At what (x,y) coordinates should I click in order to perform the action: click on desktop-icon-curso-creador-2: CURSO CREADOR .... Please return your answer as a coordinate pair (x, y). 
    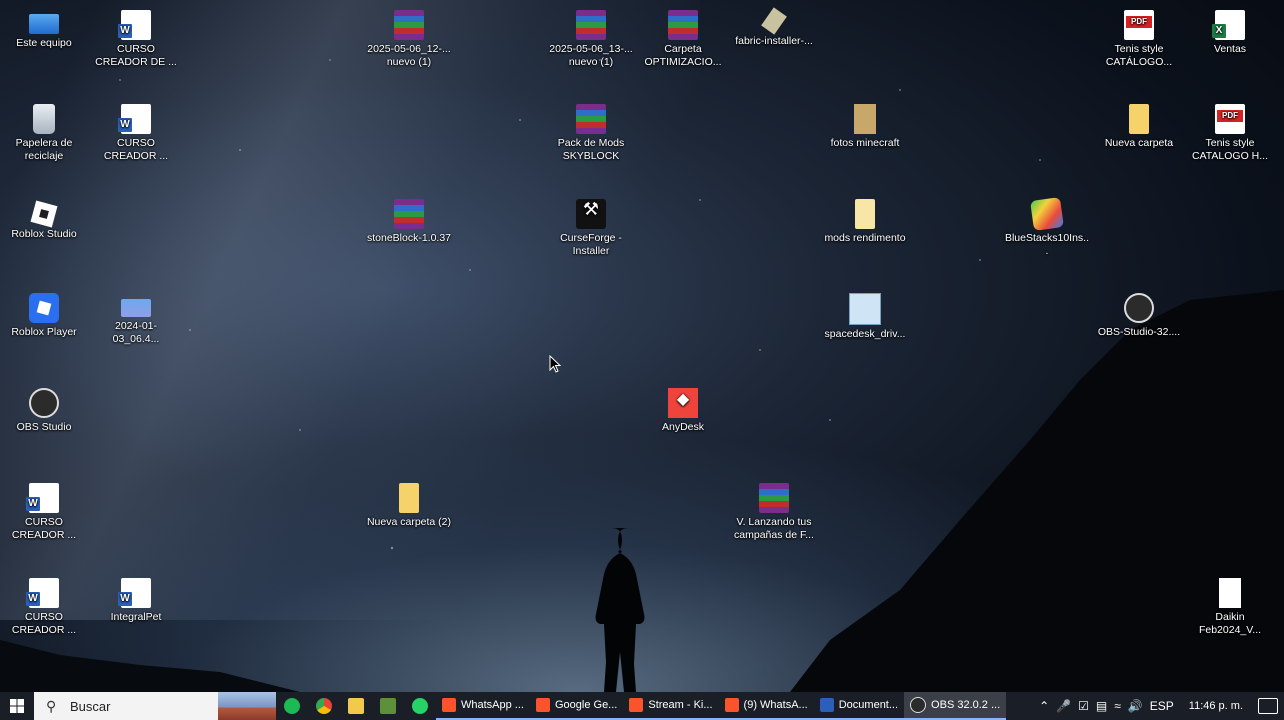
    Looking at the image, I should click on (136, 133).